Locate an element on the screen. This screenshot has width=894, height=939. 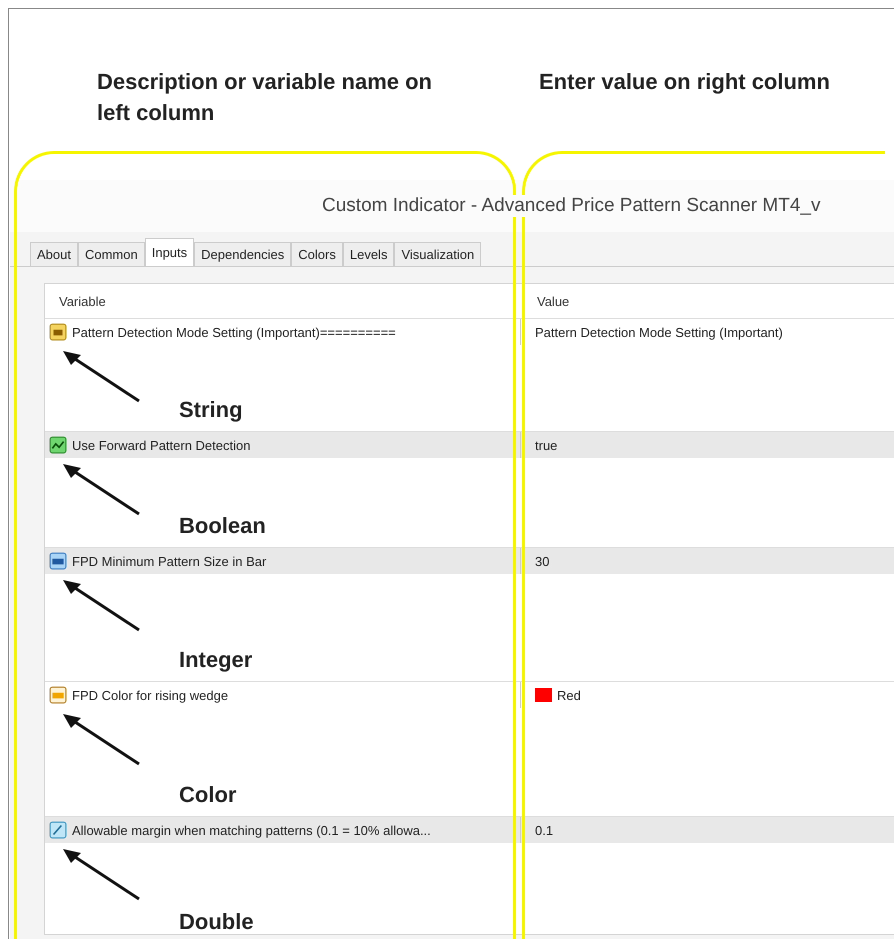
double-type-icon is located at coordinates (58, 830).